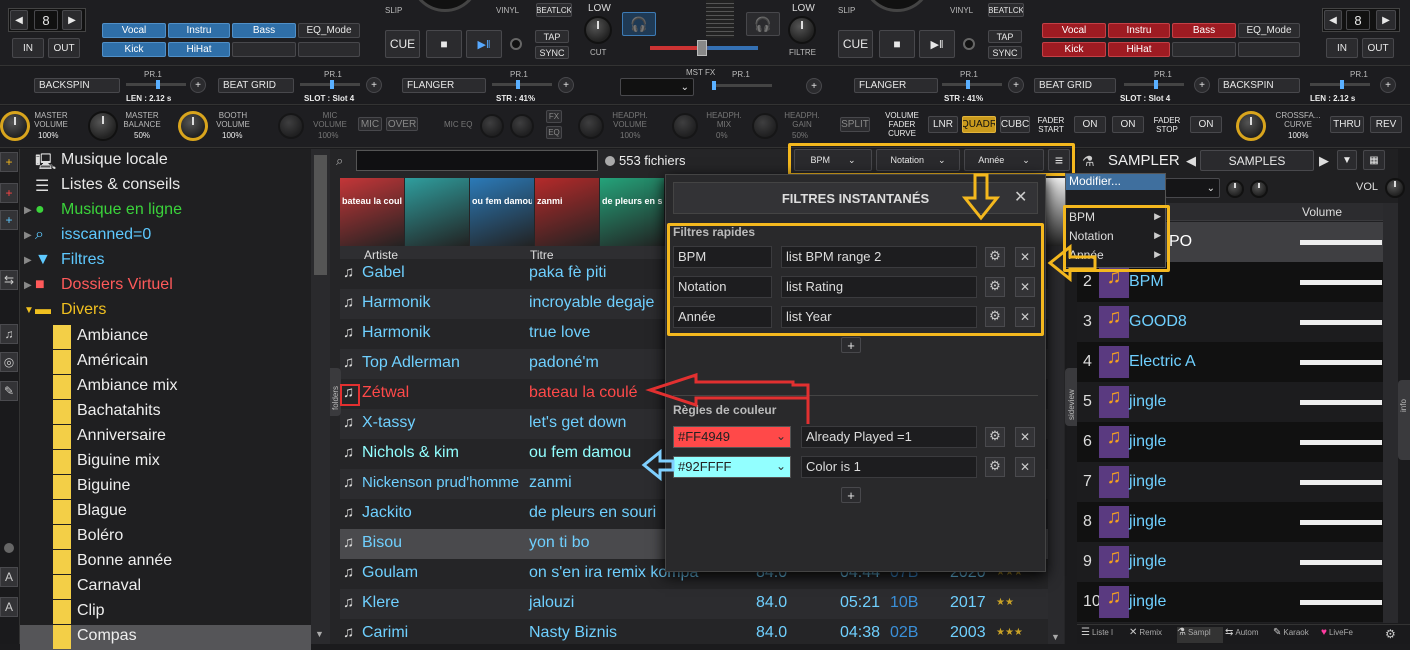 The image size is (1410, 650). I want to click on red-arrow, so click(727, 398).